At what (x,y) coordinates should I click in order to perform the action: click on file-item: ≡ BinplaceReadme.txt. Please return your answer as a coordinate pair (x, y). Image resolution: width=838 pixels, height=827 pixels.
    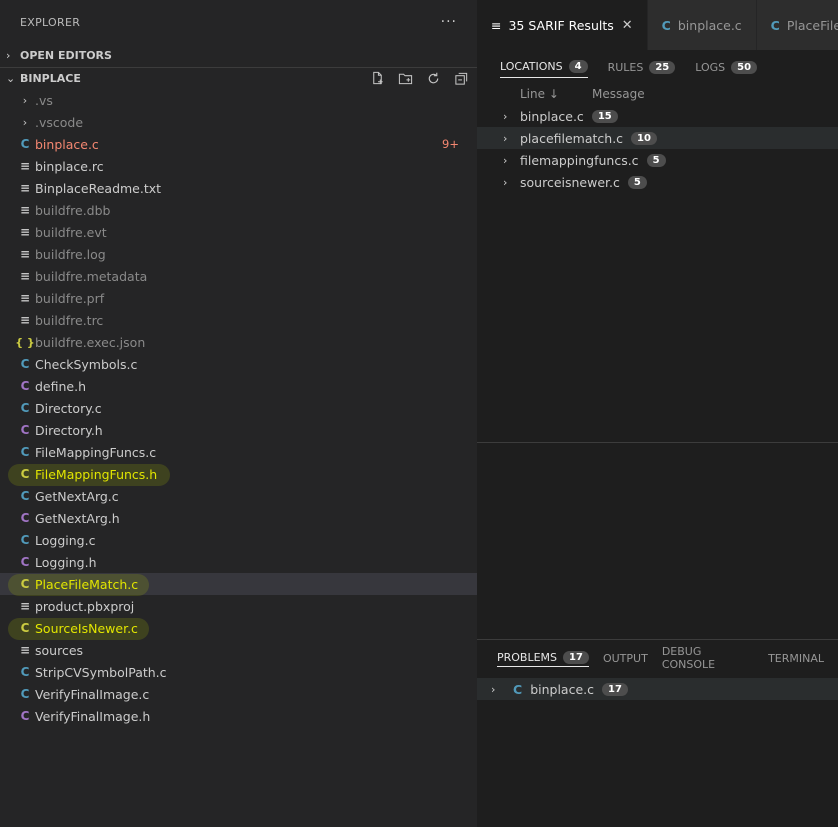
    Looking at the image, I should click on (238, 188).